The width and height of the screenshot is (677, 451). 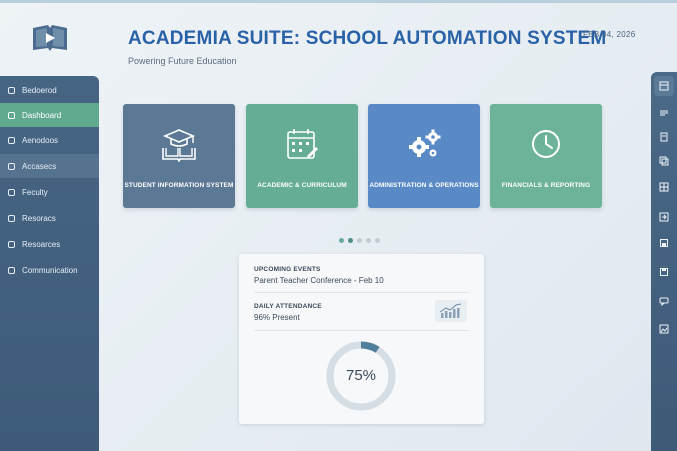 I want to click on sidebar-item-accasecs: Accasecs, so click(x=49, y=166).